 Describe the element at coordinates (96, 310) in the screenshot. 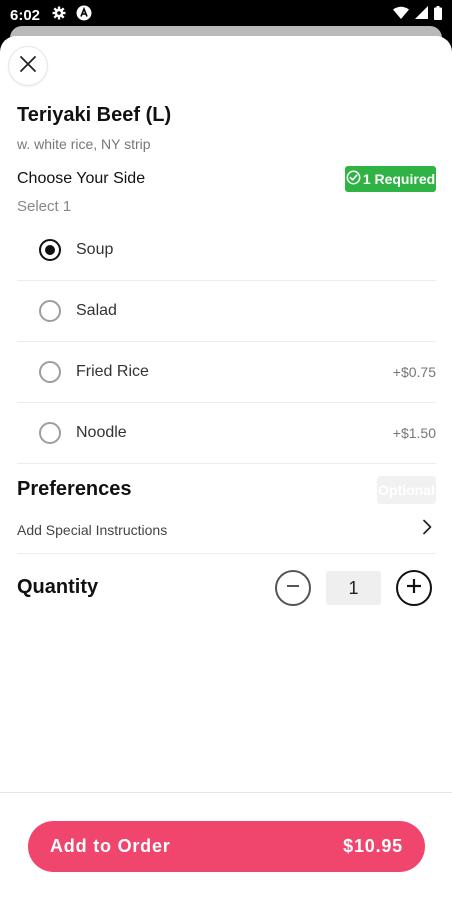

I see `option-label: Salad` at that location.